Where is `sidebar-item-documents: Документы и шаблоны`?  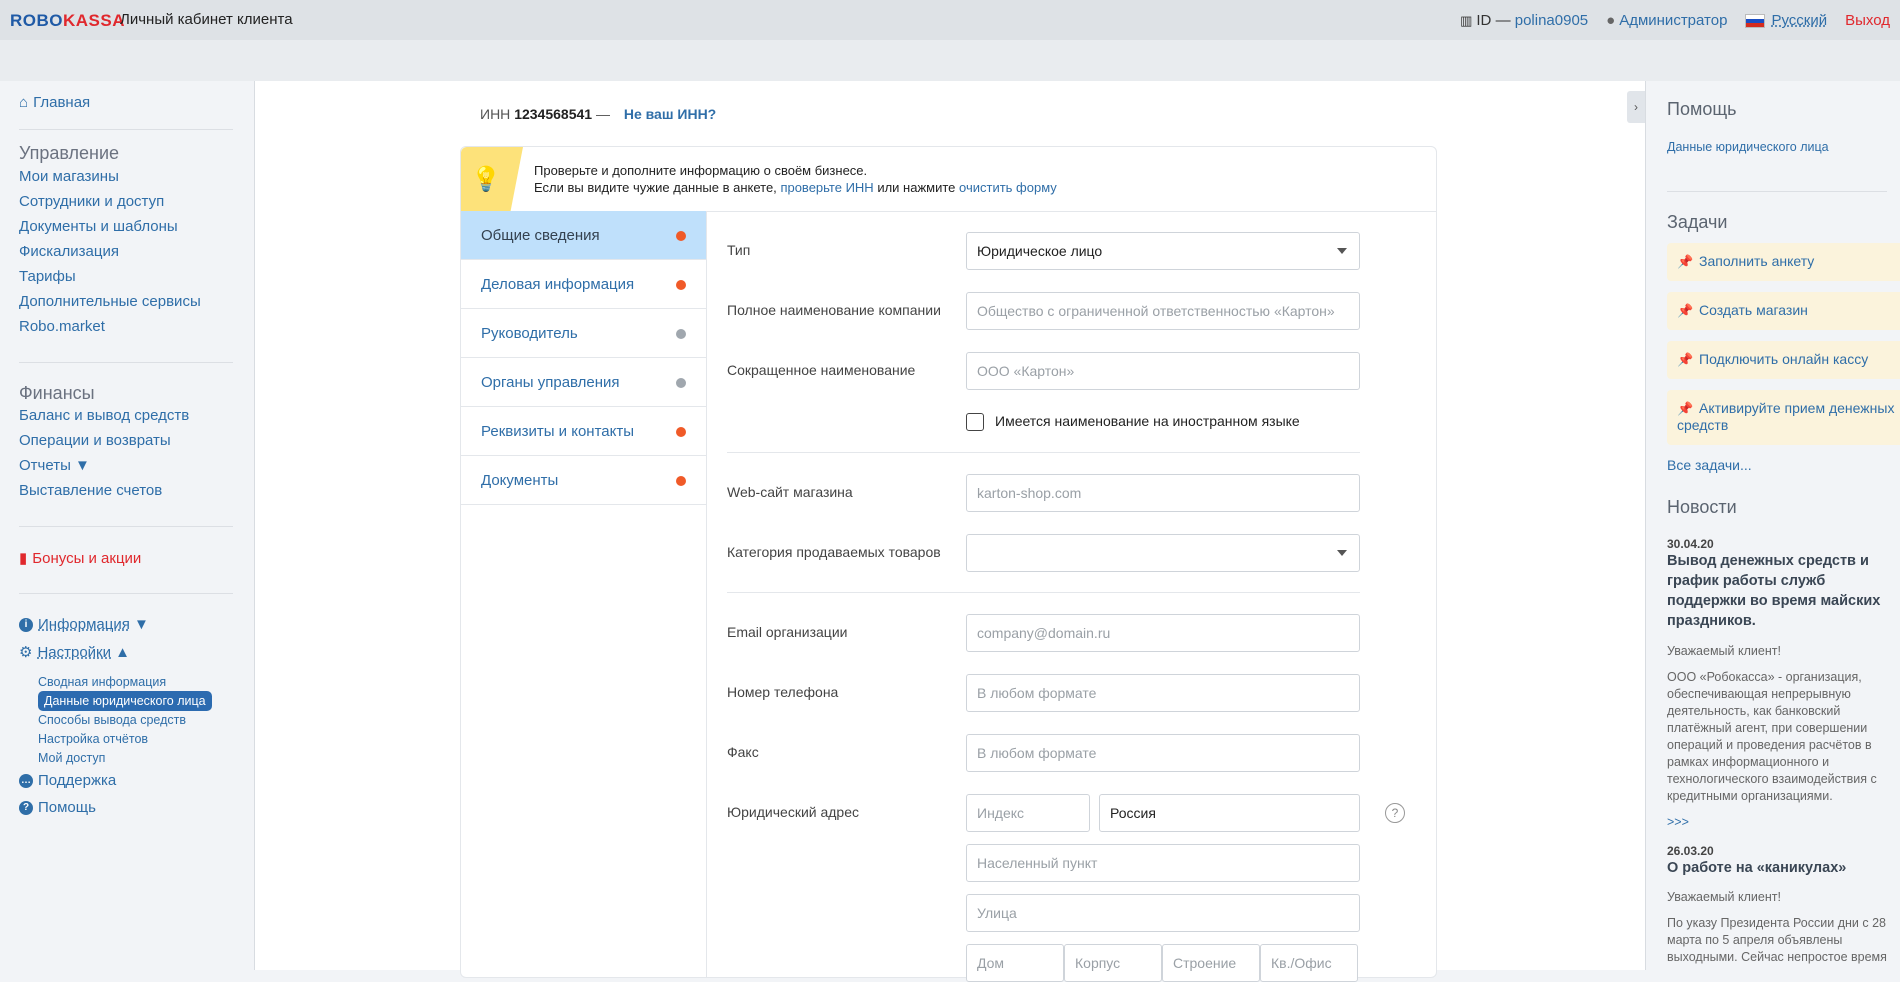
sidebar-item-documents: Документы и шаблоны is located at coordinates (98, 226).